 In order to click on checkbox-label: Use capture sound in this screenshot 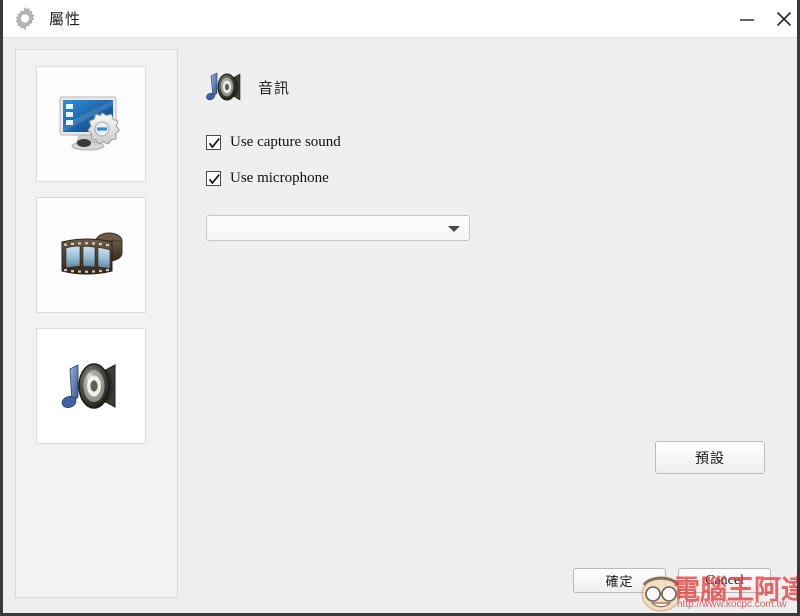, I will do `click(285, 142)`.